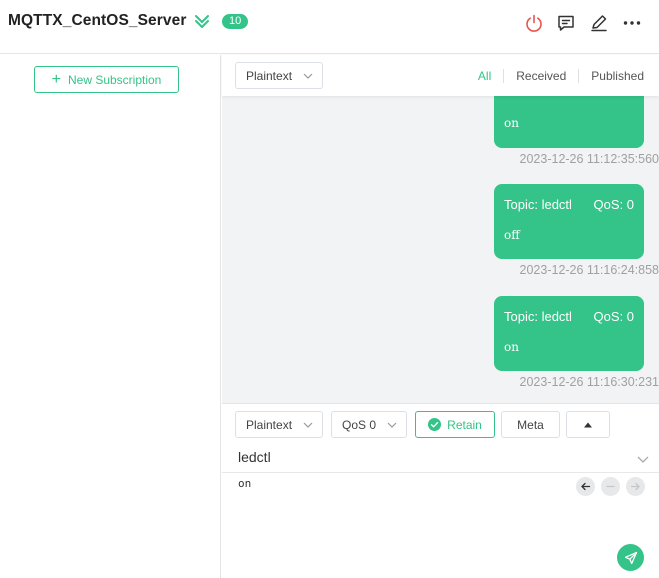  What do you see at coordinates (202, 21) in the screenshot?
I see `expand-icon` at bounding box center [202, 21].